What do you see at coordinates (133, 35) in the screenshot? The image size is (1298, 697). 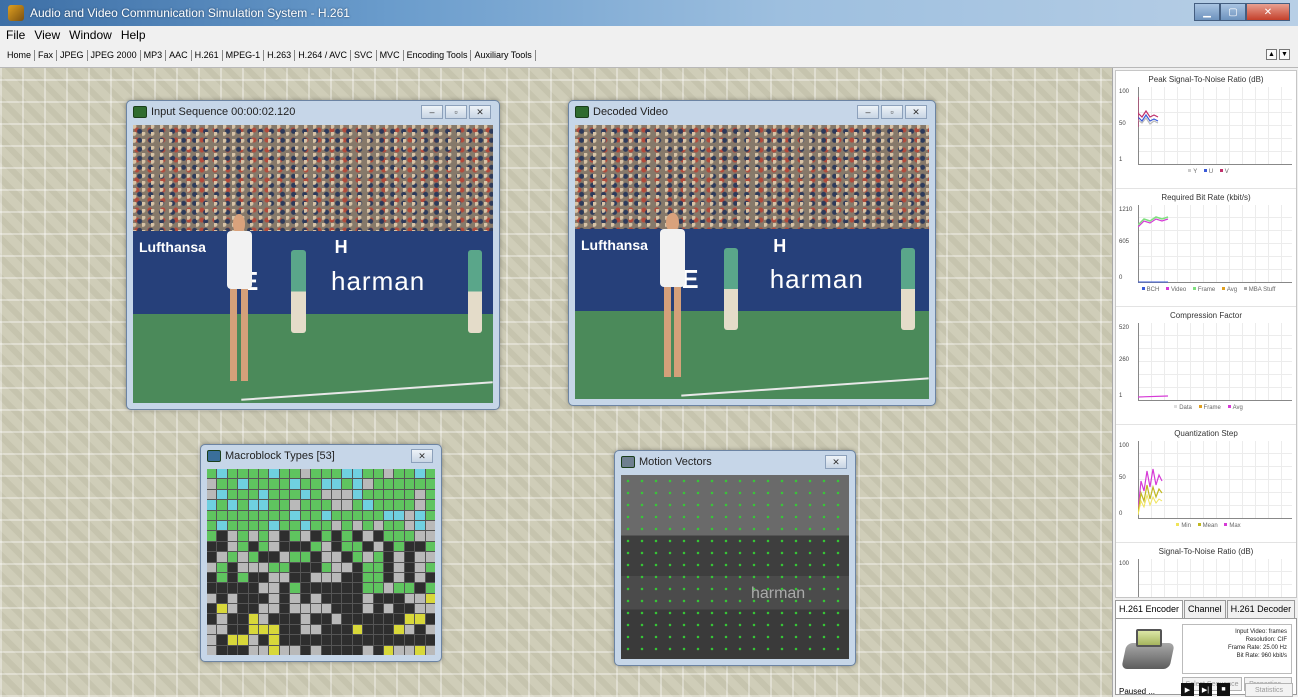 I see `menu-help: Help` at bounding box center [133, 35].